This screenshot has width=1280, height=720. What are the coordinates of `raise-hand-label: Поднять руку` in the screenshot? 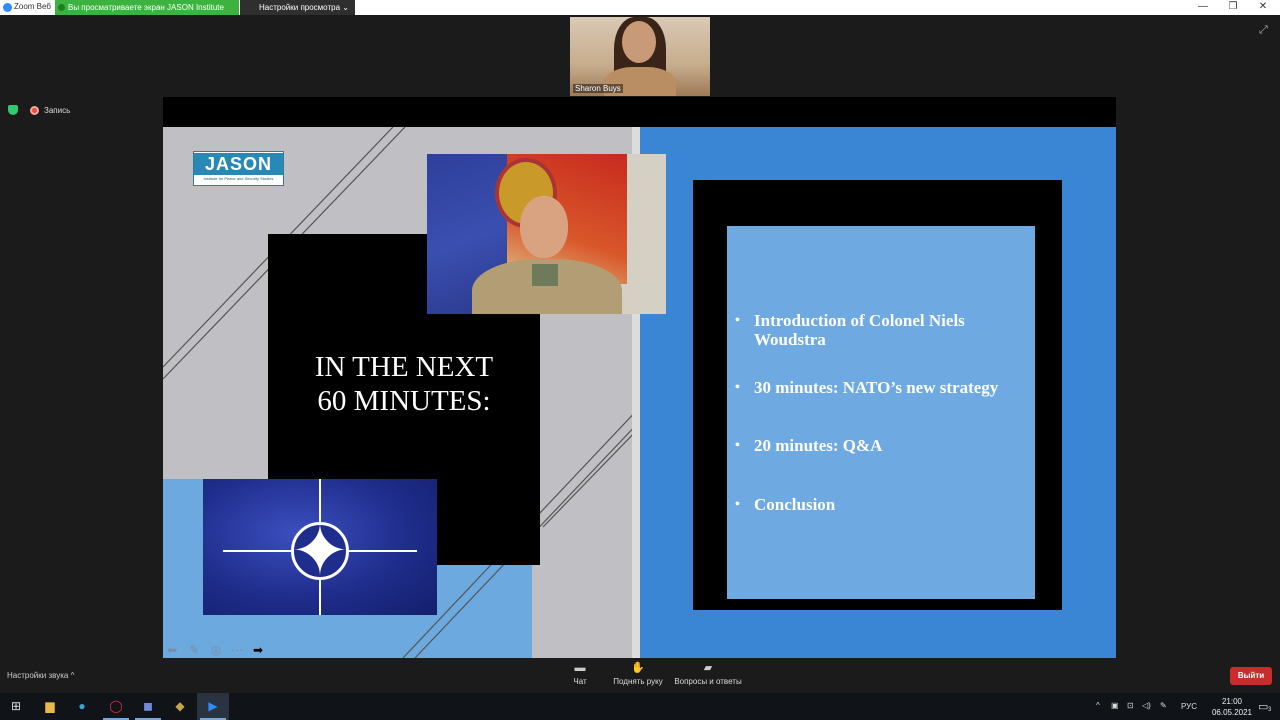 It's located at (638, 681).